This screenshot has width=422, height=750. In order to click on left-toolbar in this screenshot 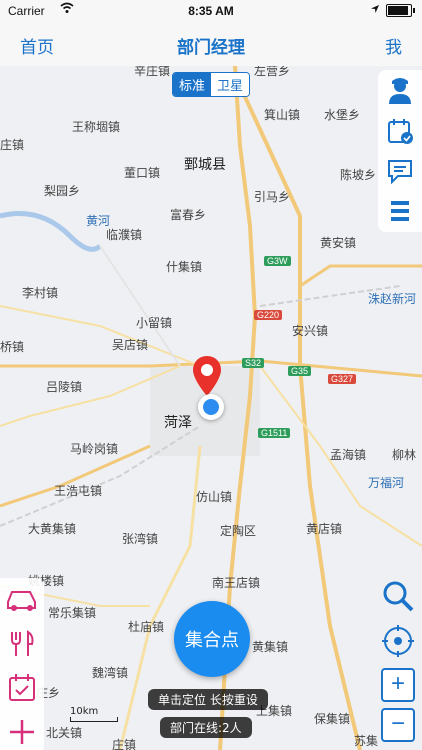, I will do `click(22, 664)`.